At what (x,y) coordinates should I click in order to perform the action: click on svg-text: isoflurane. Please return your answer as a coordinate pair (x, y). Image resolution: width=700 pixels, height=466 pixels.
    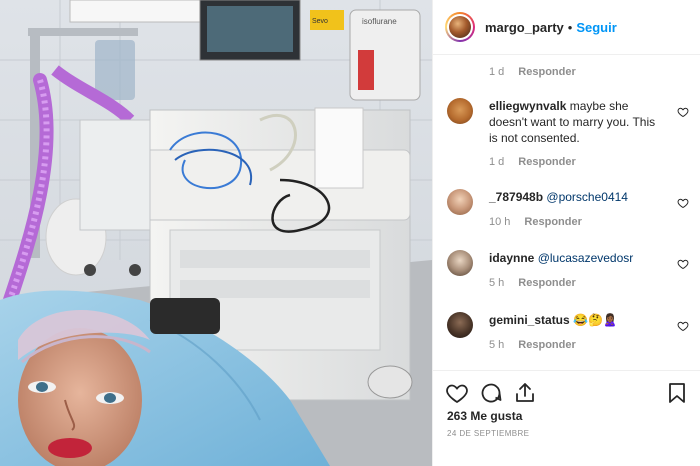
    Looking at the image, I should click on (379, 21).